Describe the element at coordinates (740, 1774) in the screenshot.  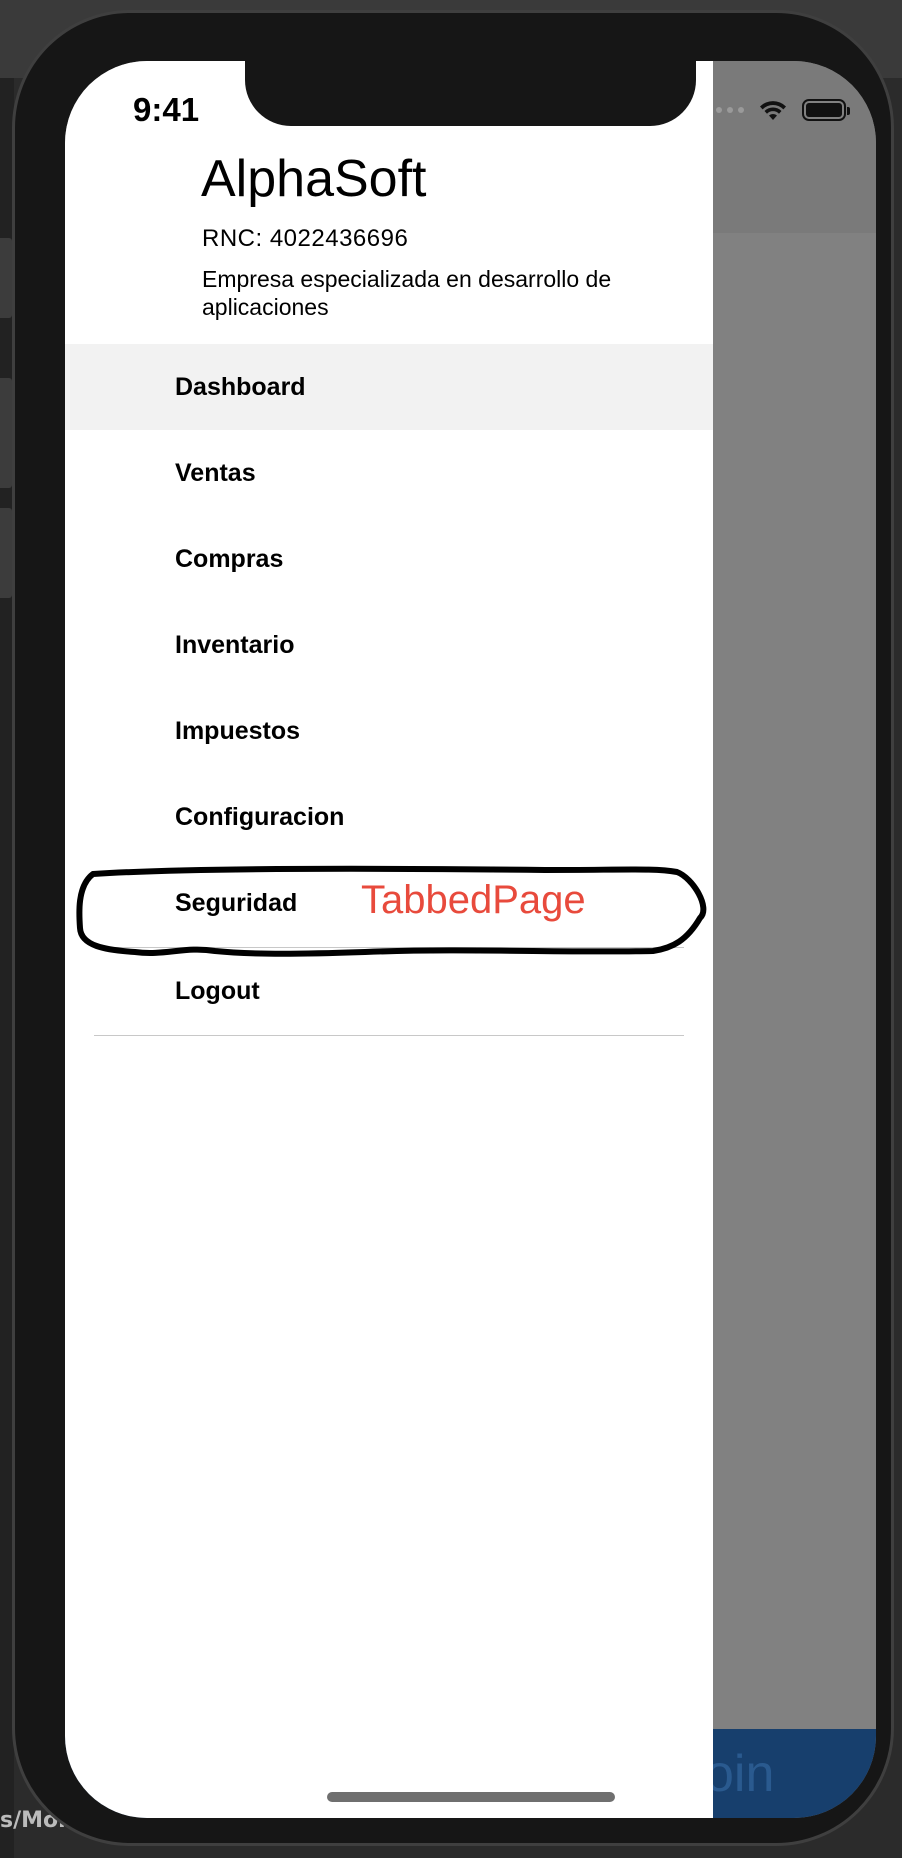
I see `background-login-button-label: oin` at that location.